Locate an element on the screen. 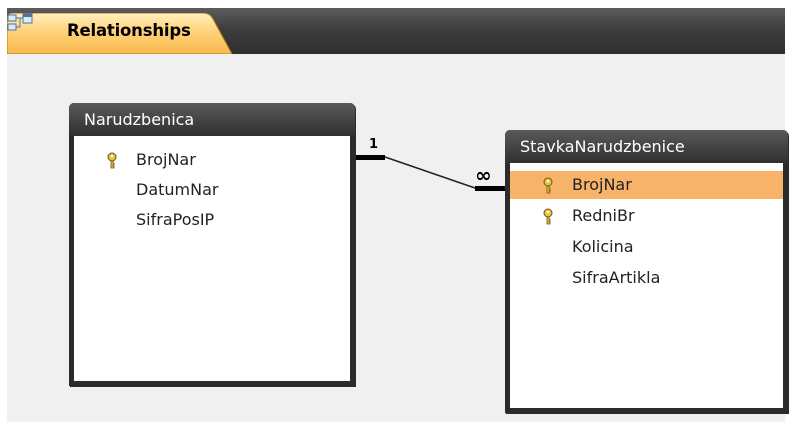 Image resolution: width=797 pixels, height=422 pixels. table-title: Narudzbenica is located at coordinates (212, 119).